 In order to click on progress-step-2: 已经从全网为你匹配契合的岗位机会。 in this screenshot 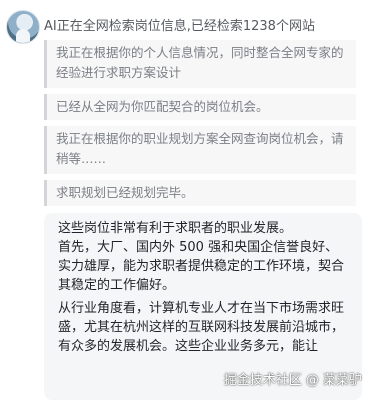, I will do `click(200, 107)`.